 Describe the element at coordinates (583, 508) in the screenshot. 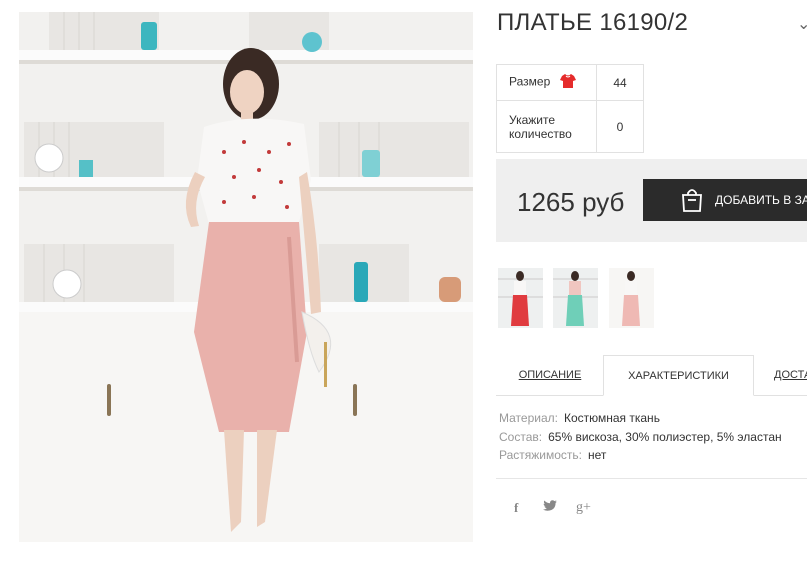

I see `google-plus-icon: g+` at that location.